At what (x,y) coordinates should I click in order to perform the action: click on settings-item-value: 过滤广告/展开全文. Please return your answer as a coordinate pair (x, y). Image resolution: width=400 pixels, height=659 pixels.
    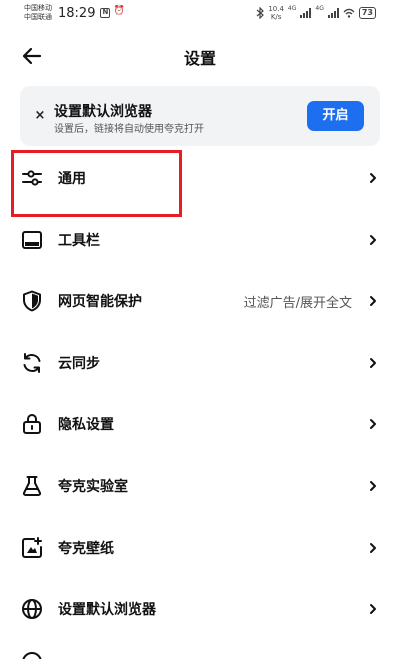
    Looking at the image, I should click on (297, 304).